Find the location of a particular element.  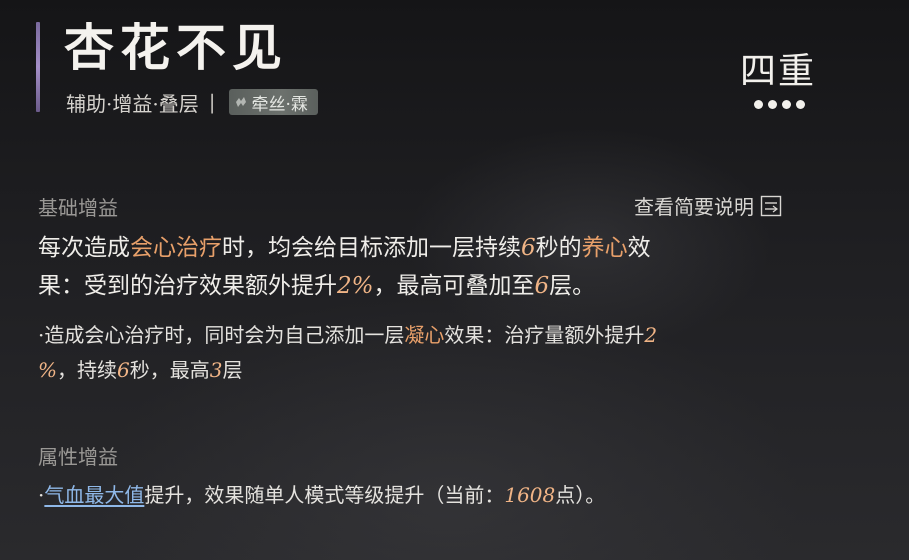

skill-tag-row: 辅助·增益·叠层 | 牵丝·霖 is located at coordinates (192, 102).